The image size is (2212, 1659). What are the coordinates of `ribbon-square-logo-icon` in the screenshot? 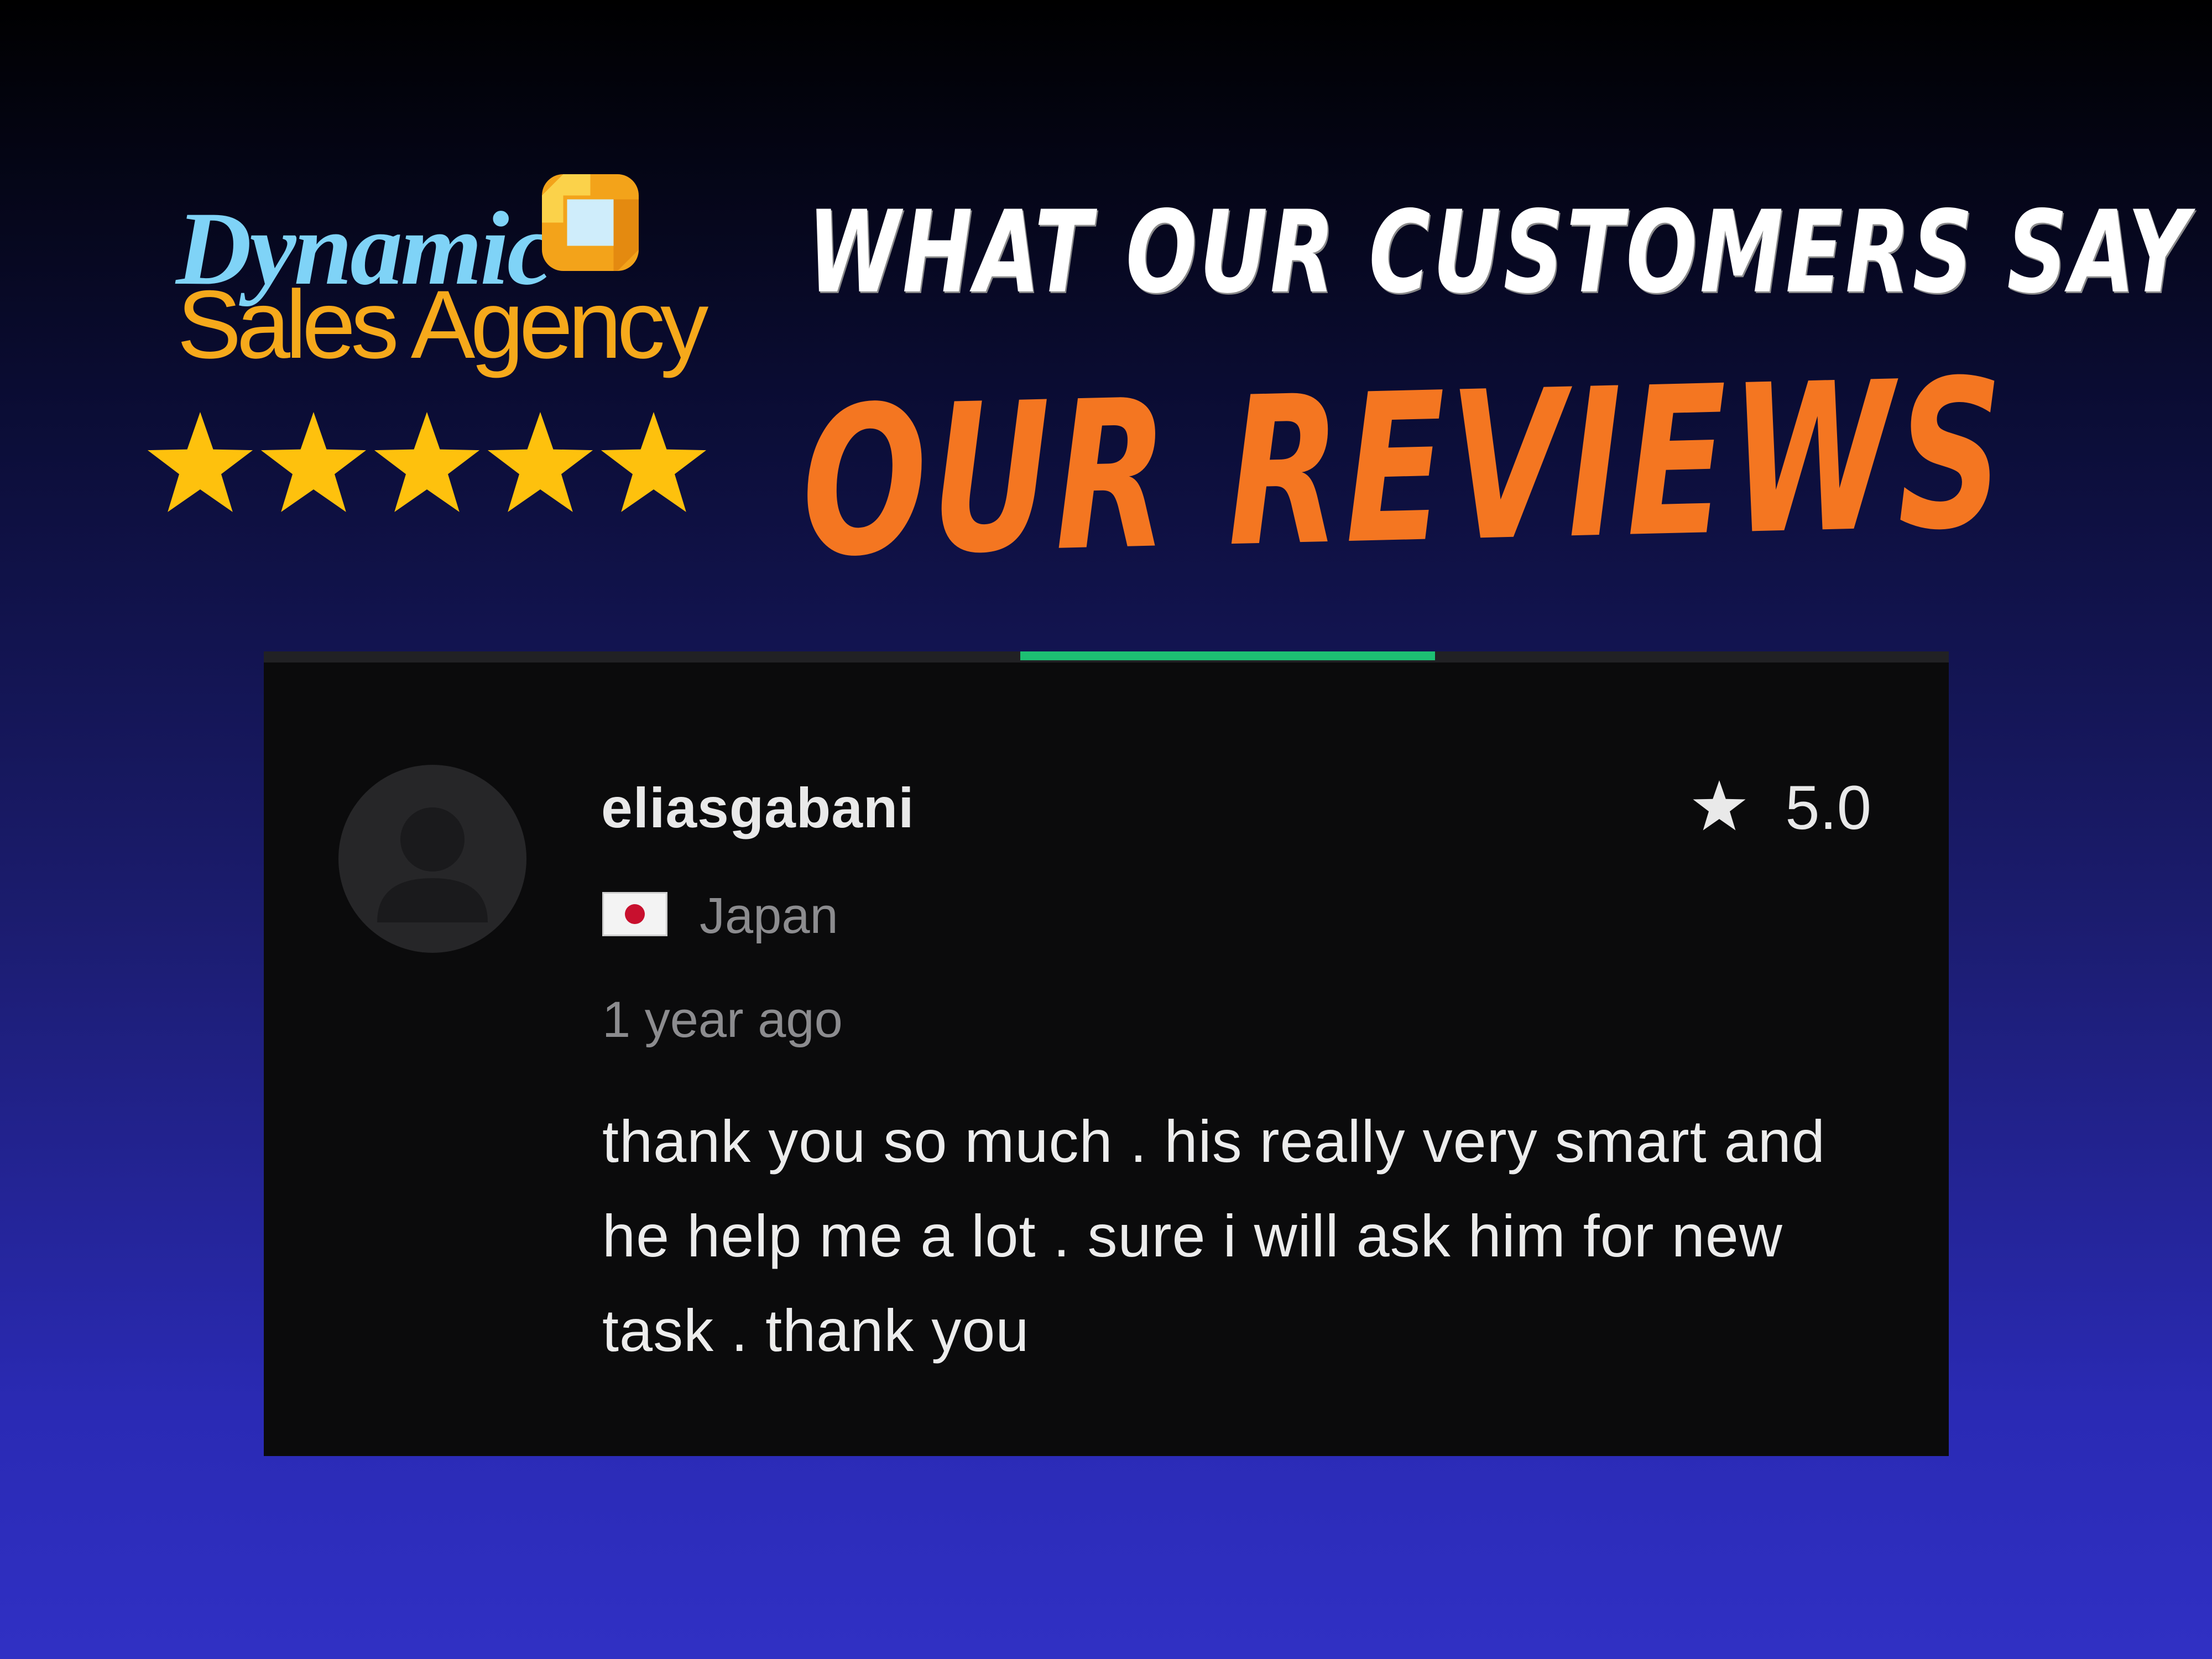 It's located at (591, 222).